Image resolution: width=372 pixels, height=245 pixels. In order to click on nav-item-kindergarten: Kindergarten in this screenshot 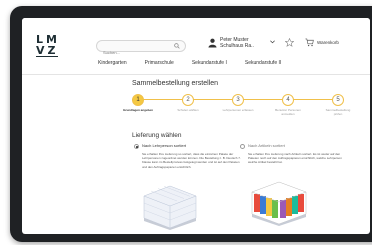, I will do `click(112, 65)`.